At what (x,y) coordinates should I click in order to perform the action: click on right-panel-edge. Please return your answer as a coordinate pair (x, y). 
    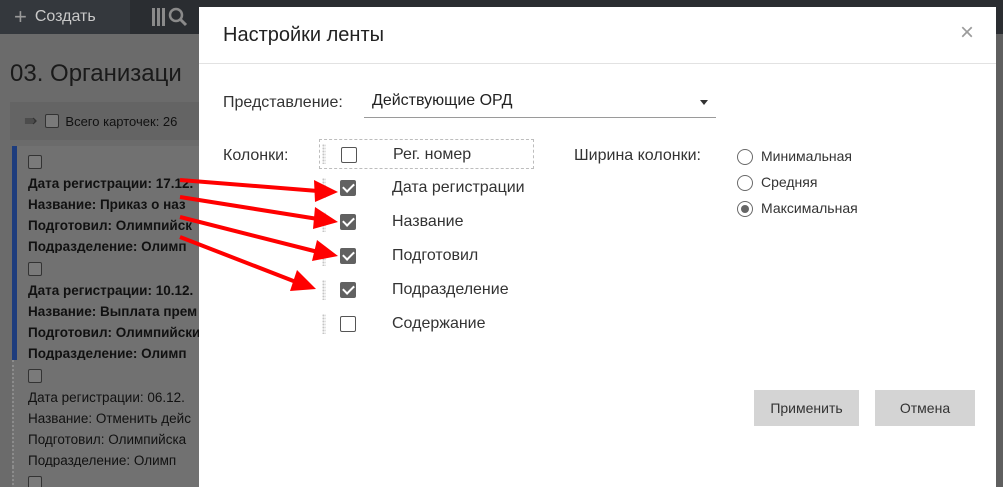
    Looking at the image, I should click on (999, 260).